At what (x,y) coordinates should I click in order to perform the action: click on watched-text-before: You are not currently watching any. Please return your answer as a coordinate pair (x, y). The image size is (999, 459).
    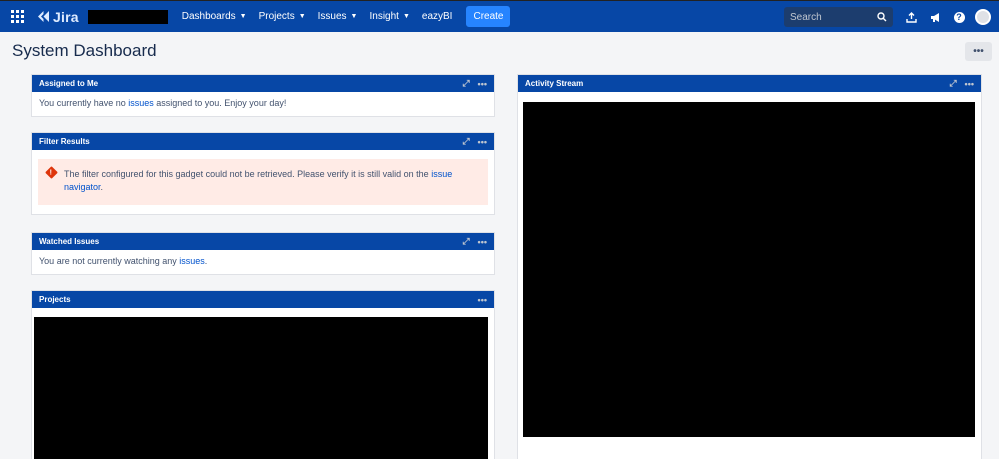
    Looking at the image, I should click on (109, 261).